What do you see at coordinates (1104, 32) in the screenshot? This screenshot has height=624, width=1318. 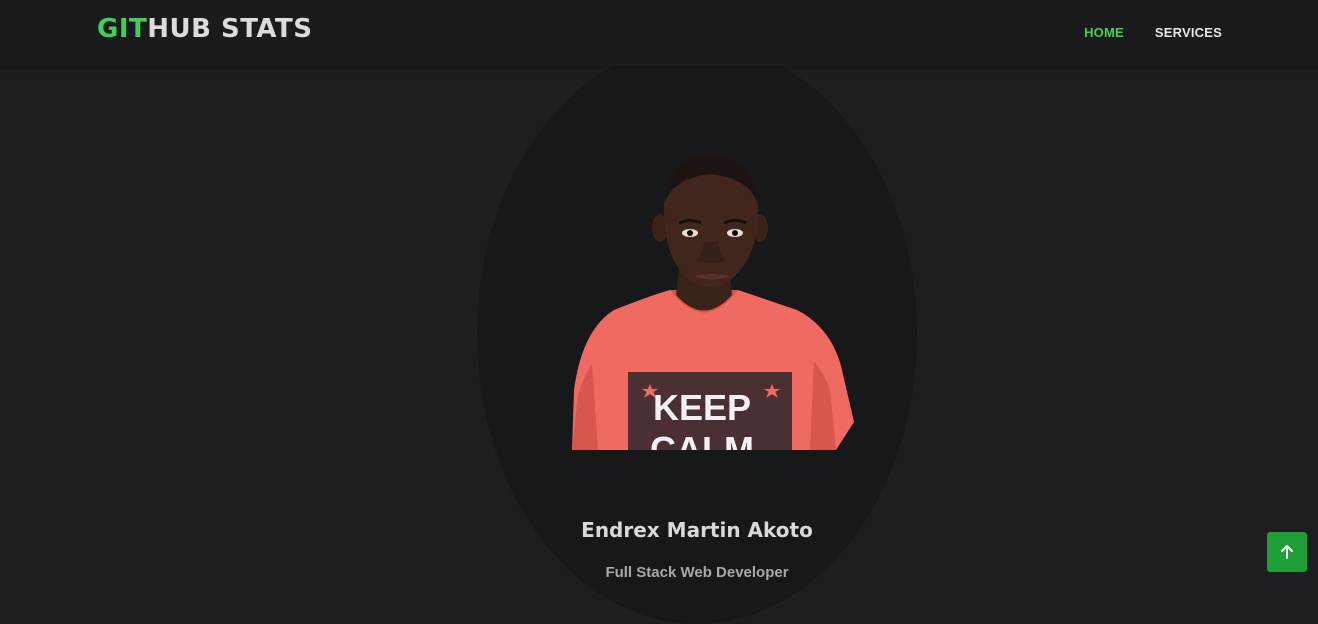 I see `nav-home-link: HOME` at bounding box center [1104, 32].